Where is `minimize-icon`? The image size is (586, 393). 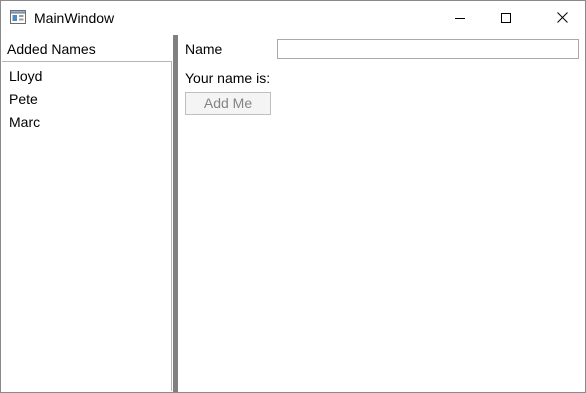 minimize-icon is located at coordinates (460, 18).